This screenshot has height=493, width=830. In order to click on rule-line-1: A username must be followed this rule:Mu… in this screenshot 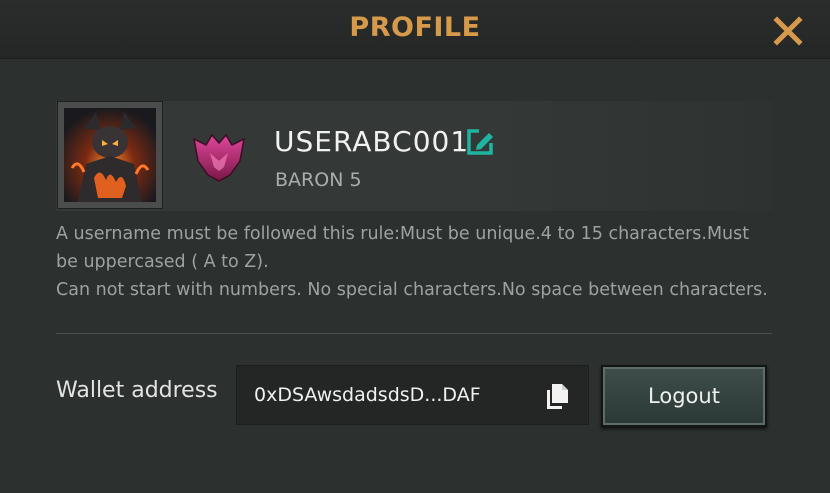, I will do `click(403, 248)`.